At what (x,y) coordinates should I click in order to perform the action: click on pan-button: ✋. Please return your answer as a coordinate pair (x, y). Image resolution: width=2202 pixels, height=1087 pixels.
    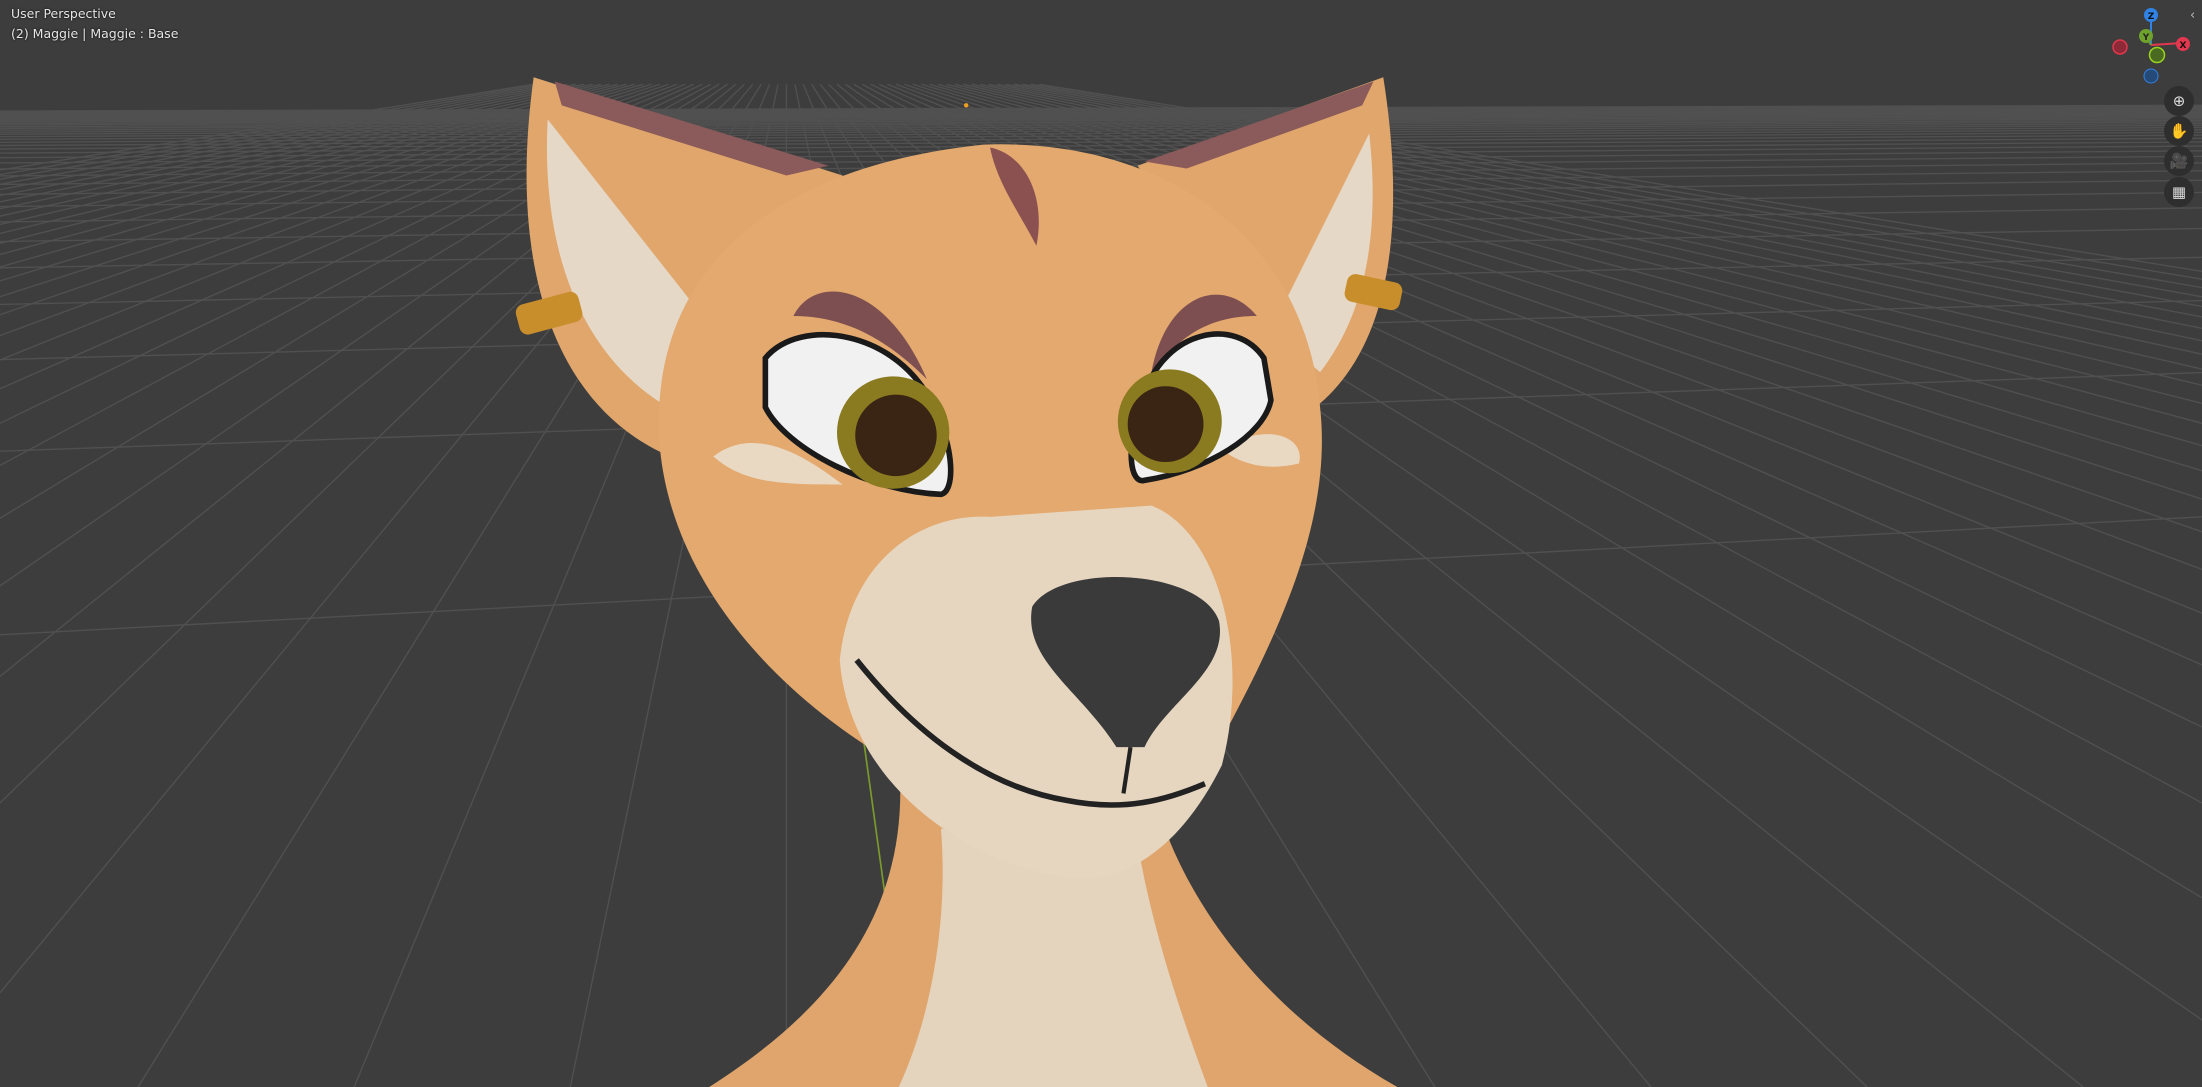
    Looking at the image, I should click on (2179, 131).